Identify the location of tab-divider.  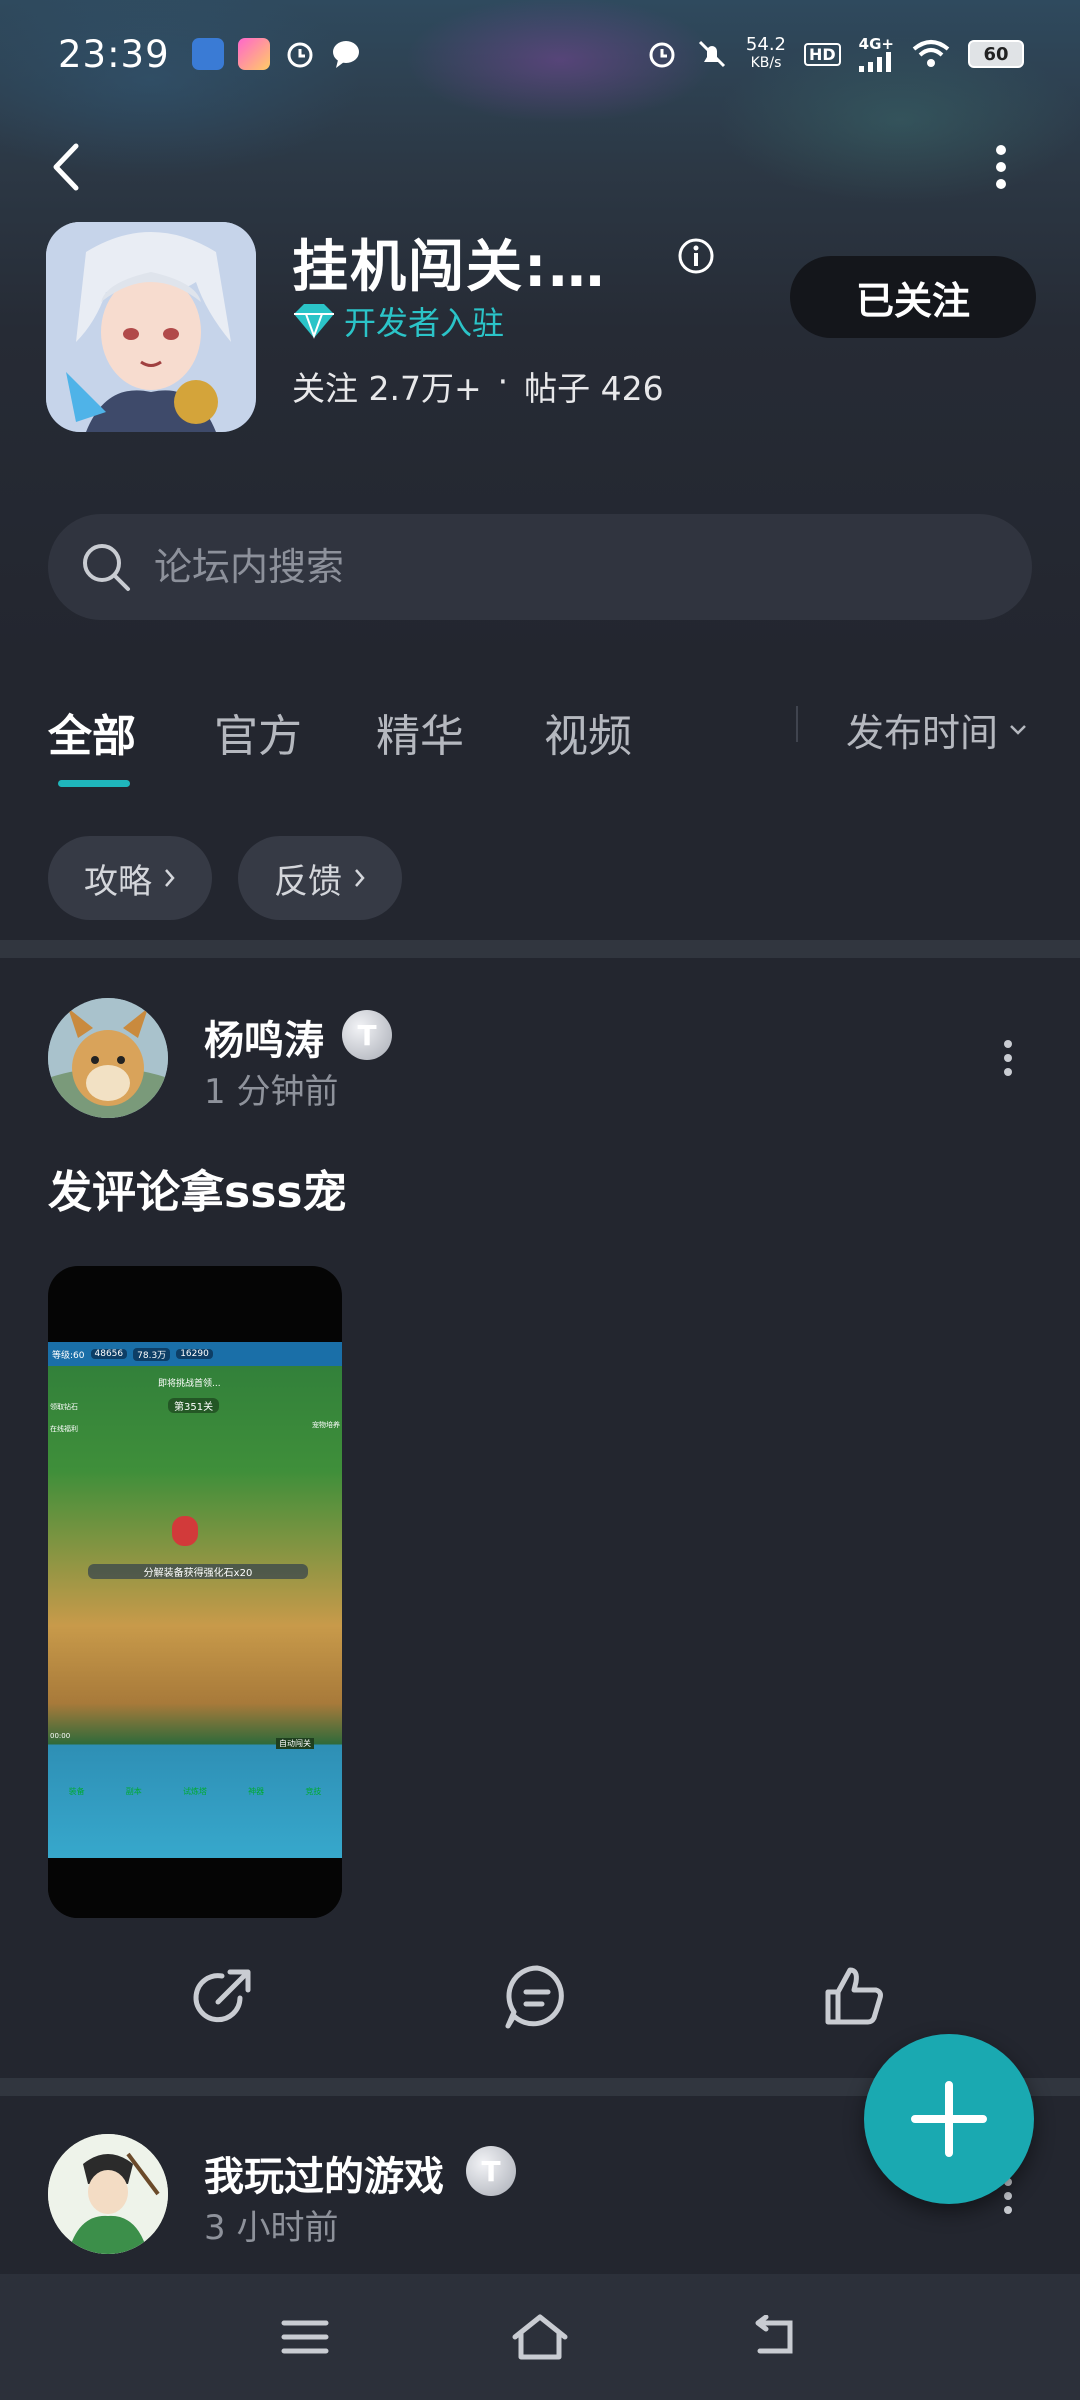
(797, 724).